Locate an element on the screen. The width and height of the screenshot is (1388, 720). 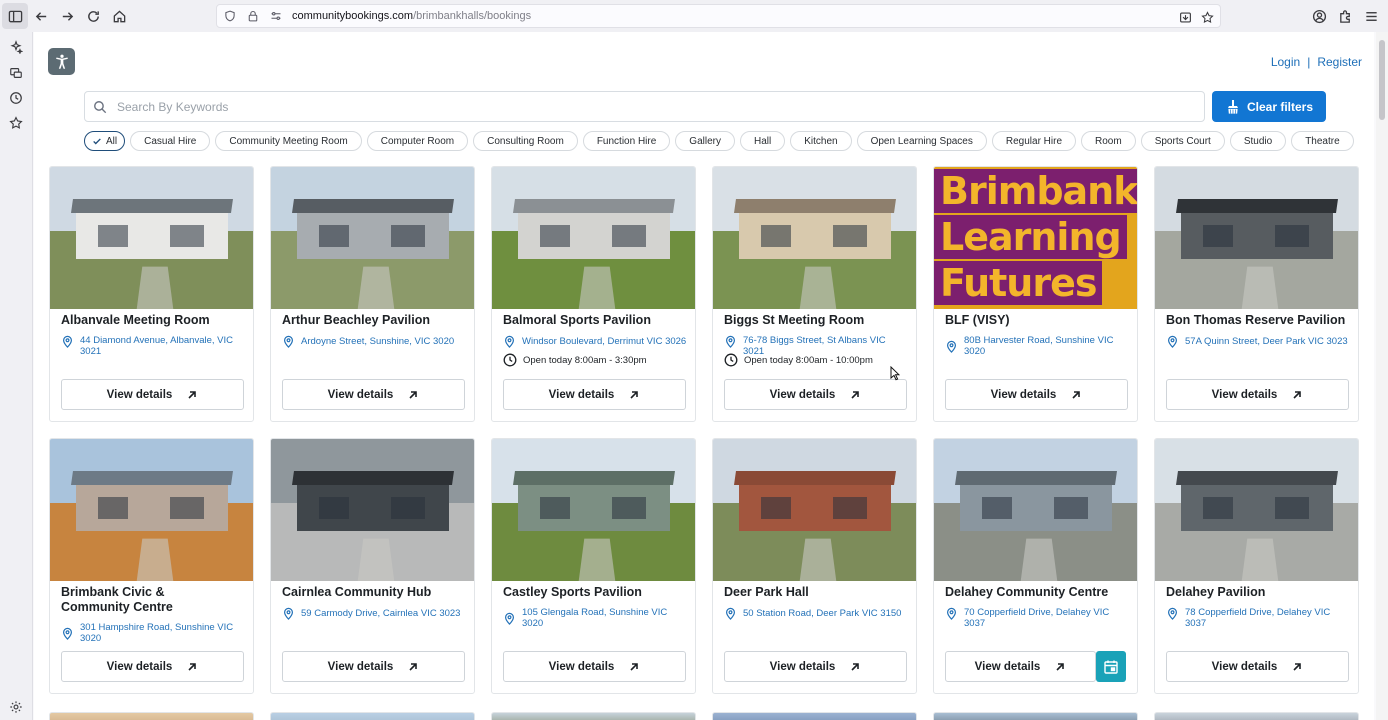
reader-view-icon is located at coordinates (1185, 17).